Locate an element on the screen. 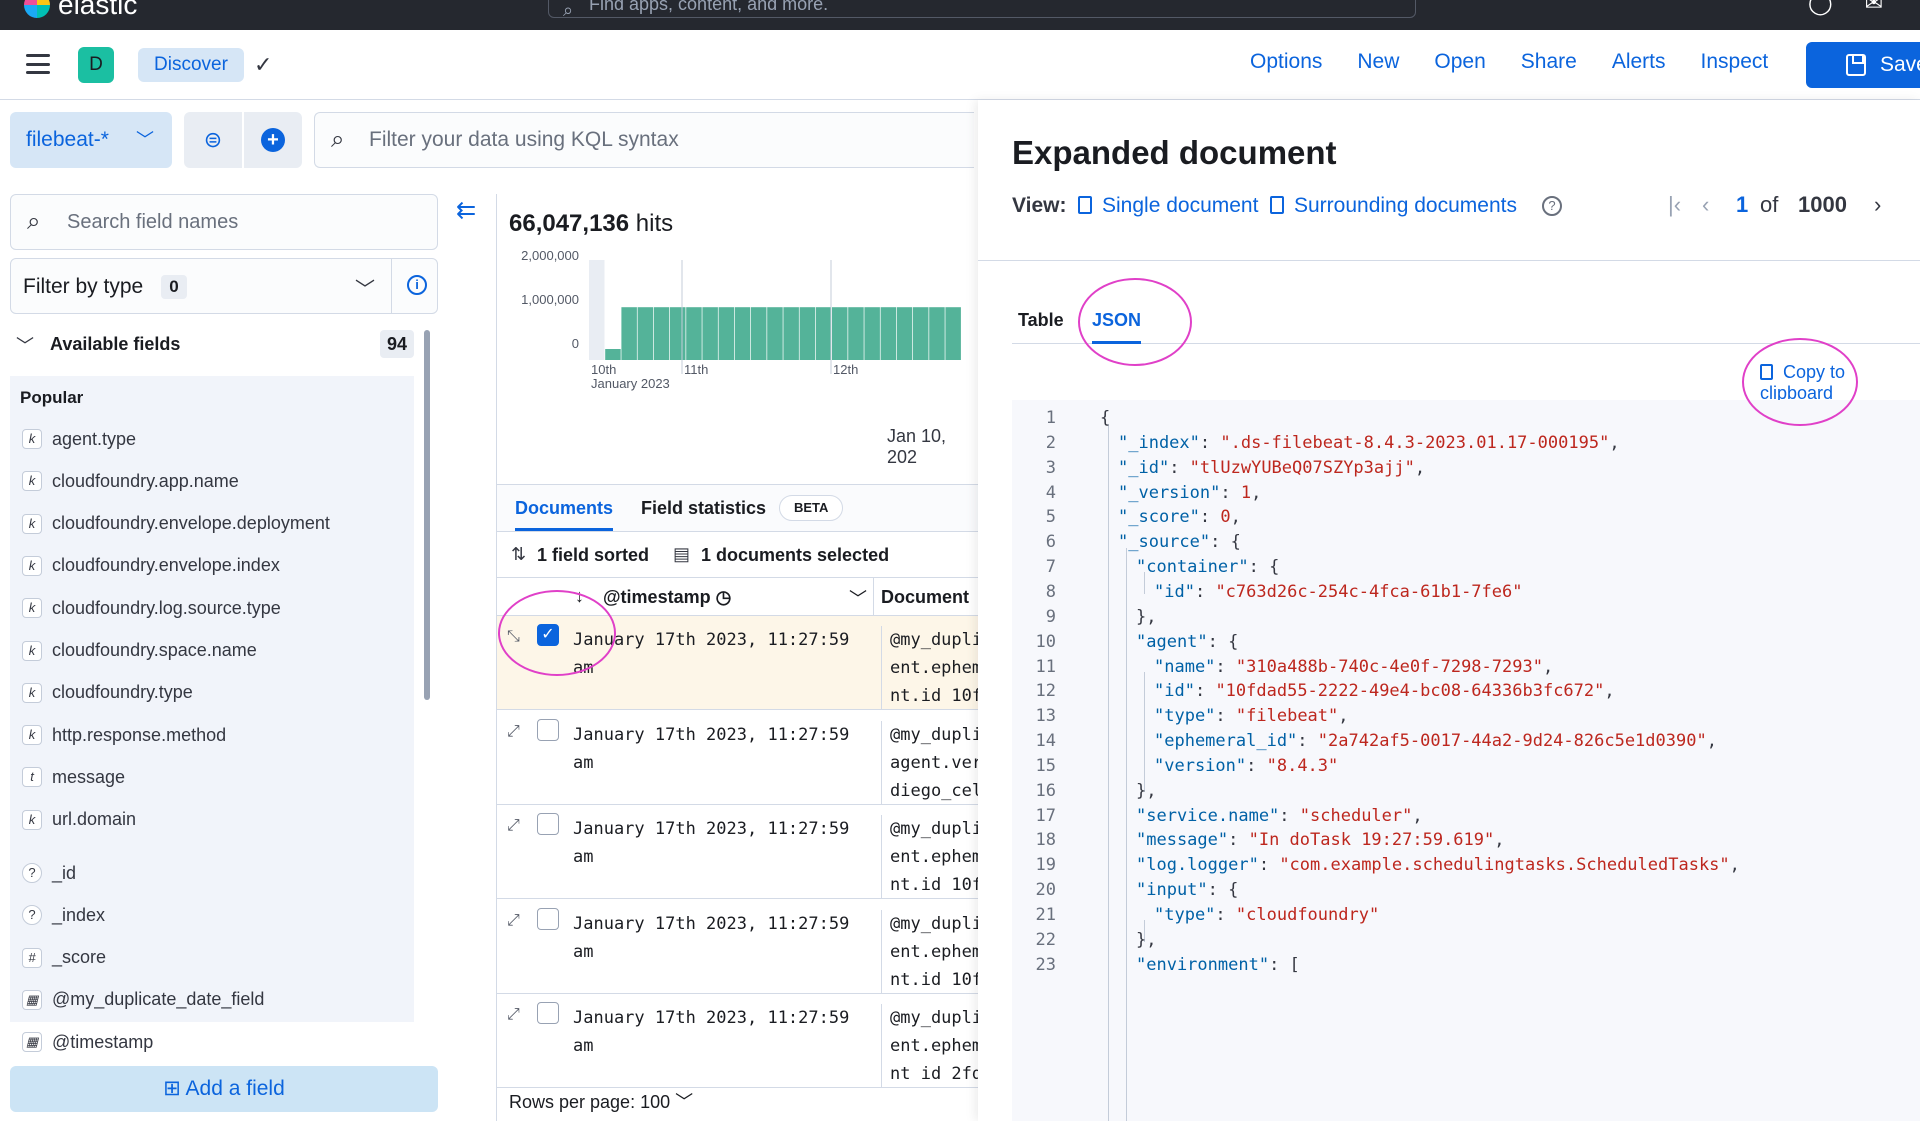 This screenshot has height=1121, width=1920. rows-per-page-selector: Rows per page: 100 ﹀ is located at coordinates (601, 1101).